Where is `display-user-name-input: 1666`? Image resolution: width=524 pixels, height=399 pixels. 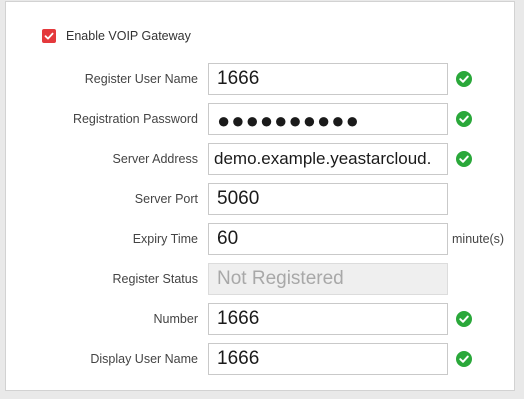
display-user-name-input: 1666 is located at coordinates (328, 359).